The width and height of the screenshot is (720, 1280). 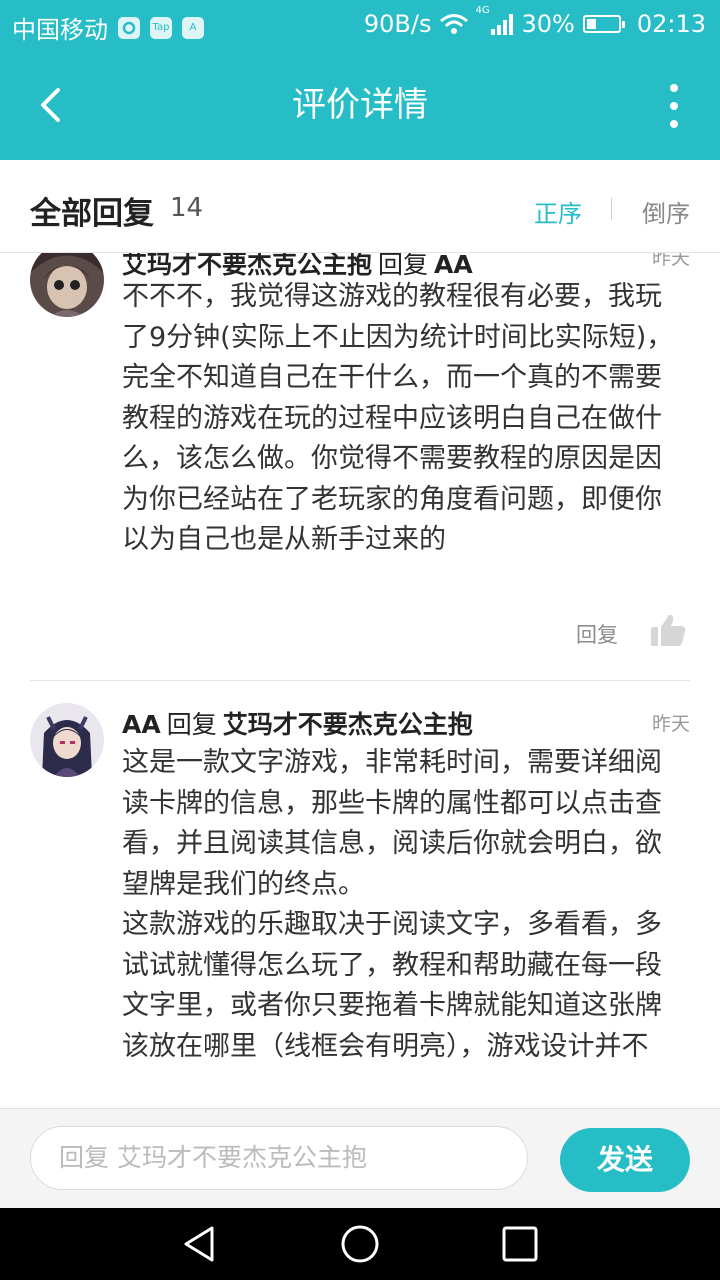 I want to click on network-type: 4G, so click(x=482, y=10).